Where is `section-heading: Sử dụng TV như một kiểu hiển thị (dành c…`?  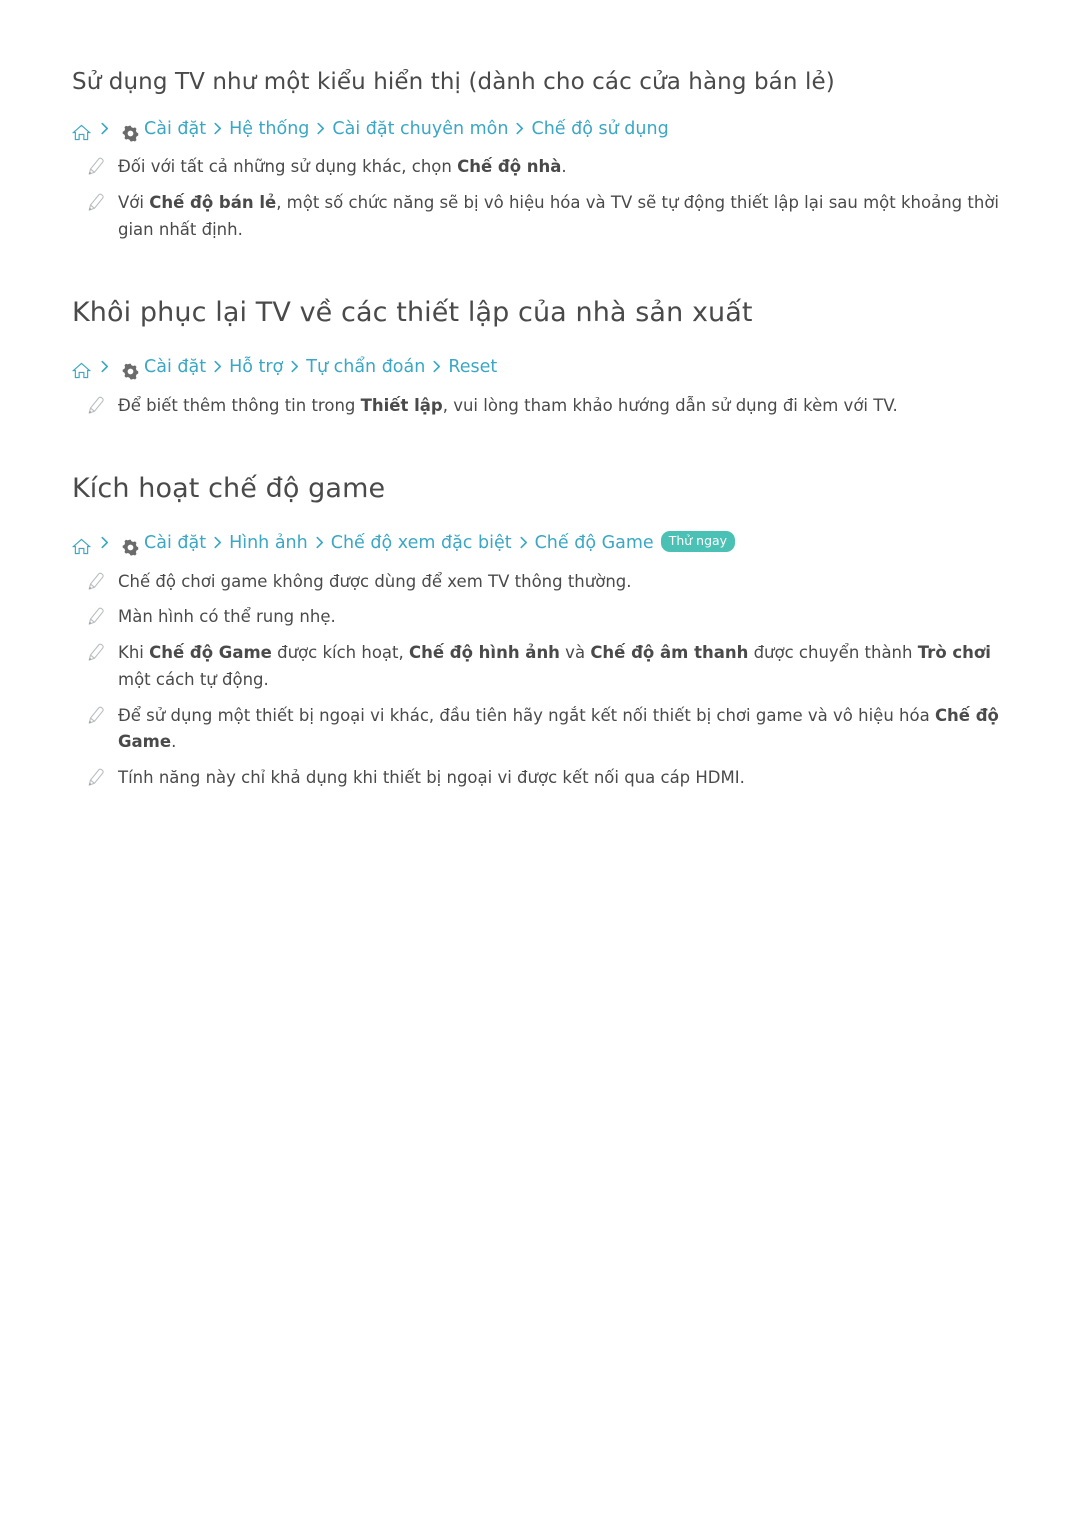
section-heading: Sử dụng TV như một kiểu hiển thị (dành c… is located at coordinates (453, 82).